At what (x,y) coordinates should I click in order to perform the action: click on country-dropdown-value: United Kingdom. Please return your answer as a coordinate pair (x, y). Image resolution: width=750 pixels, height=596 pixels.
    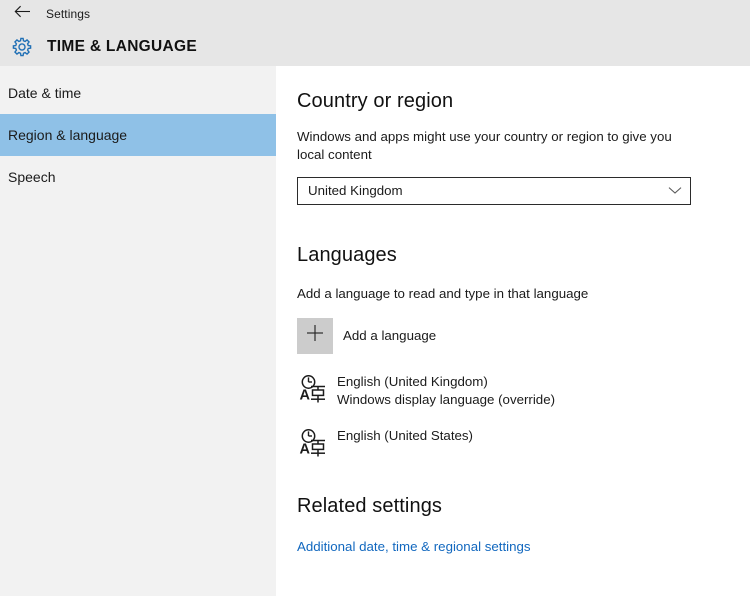
    Looking at the image, I should click on (355, 191).